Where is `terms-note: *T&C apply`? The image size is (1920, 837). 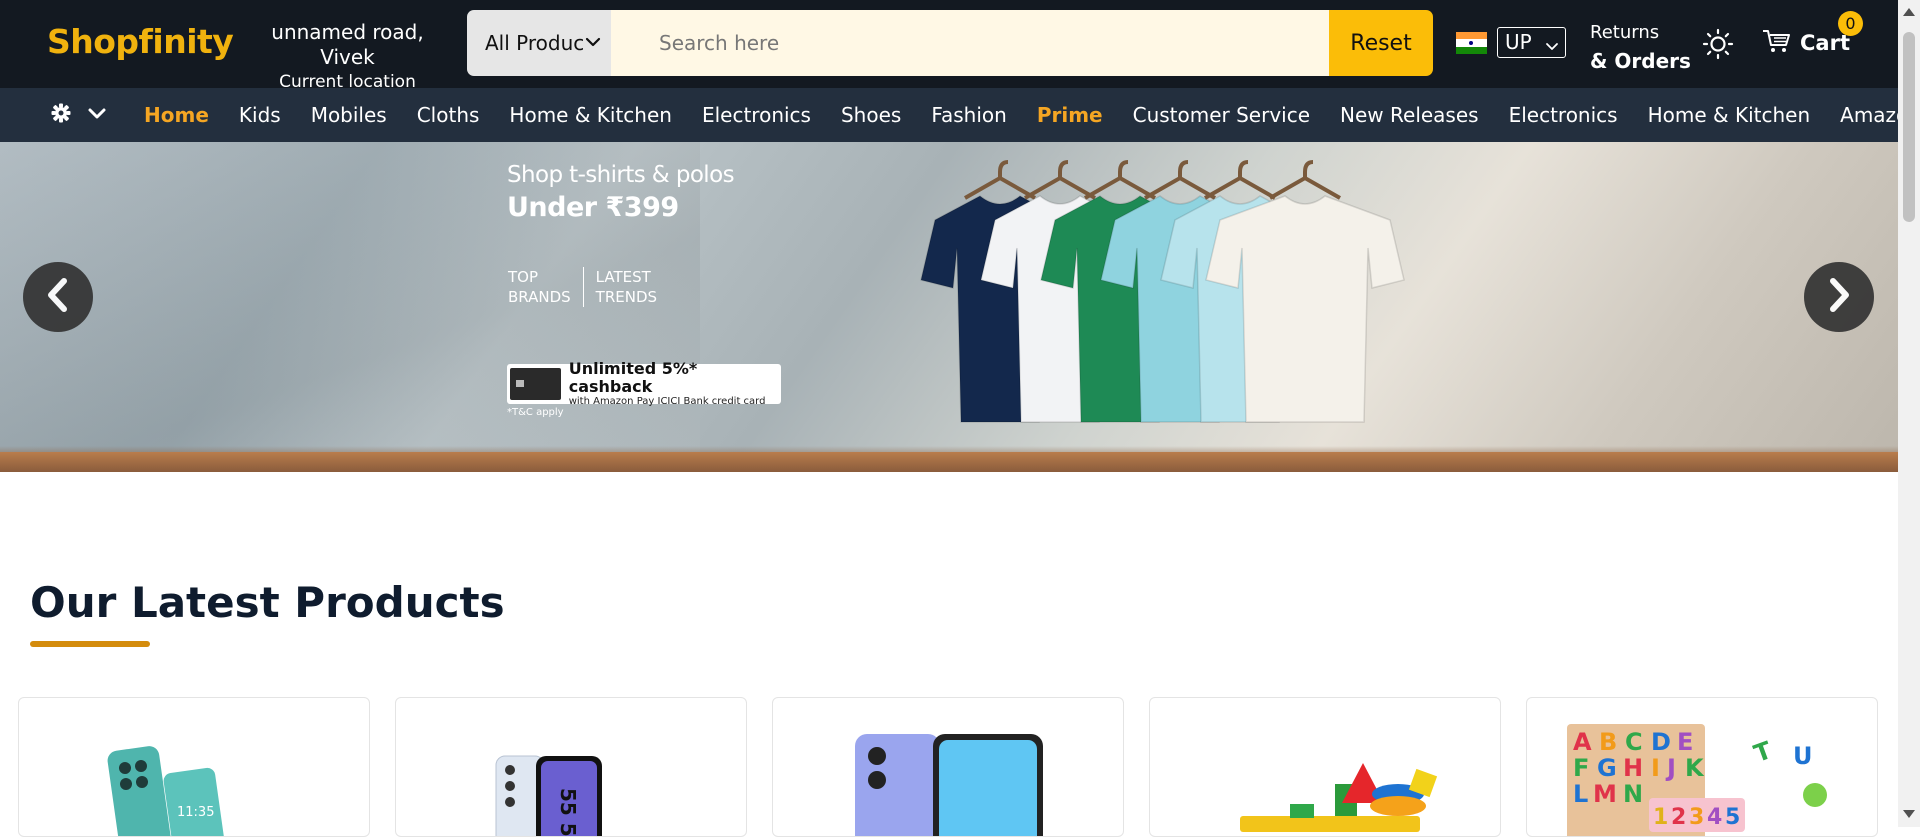 terms-note: *T&C apply is located at coordinates (535, 412).